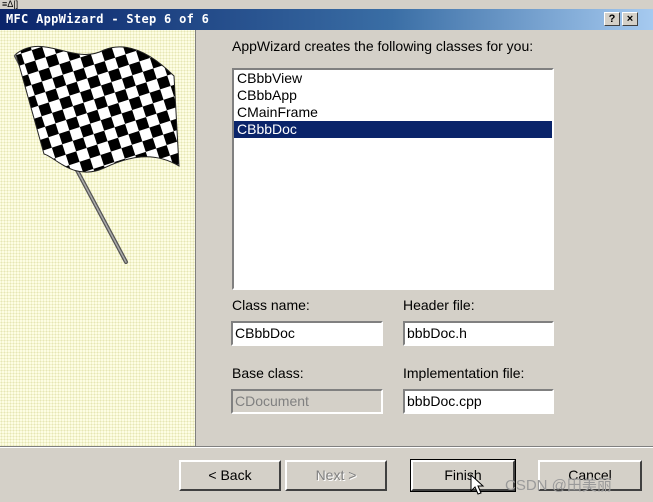 The height and width of the screenshot is (502, 653). What do you see at coordinates (326, 4) in the screenshot?
I see `top-strip: ≡Δ|]` at bounding box center [326, 4].